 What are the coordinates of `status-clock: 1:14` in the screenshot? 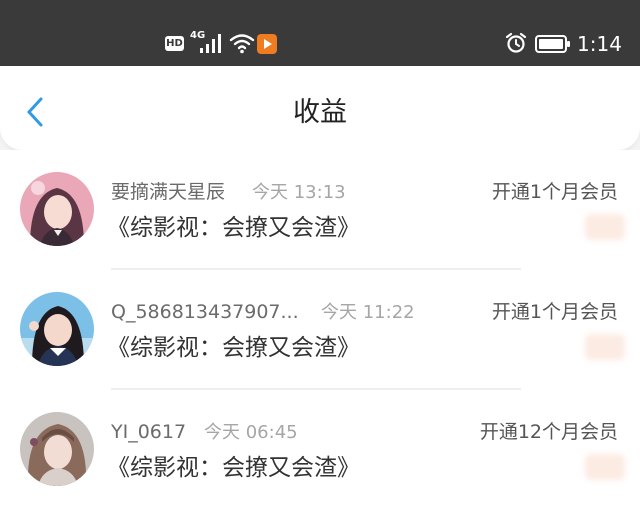 It's located at (599, 44).